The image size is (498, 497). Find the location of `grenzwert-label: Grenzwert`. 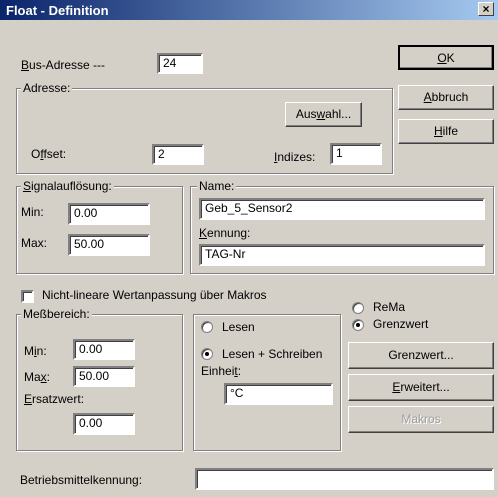

grenzwert-label: Grenzwert is located at coordinates (401, 324).